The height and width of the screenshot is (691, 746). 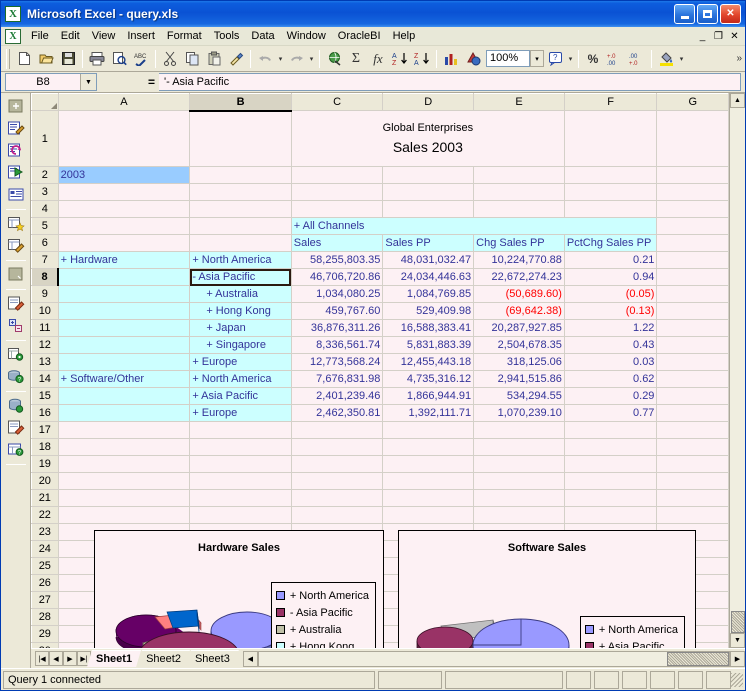 I want to click on row-header-14: 14, so click(x=45, y=379).